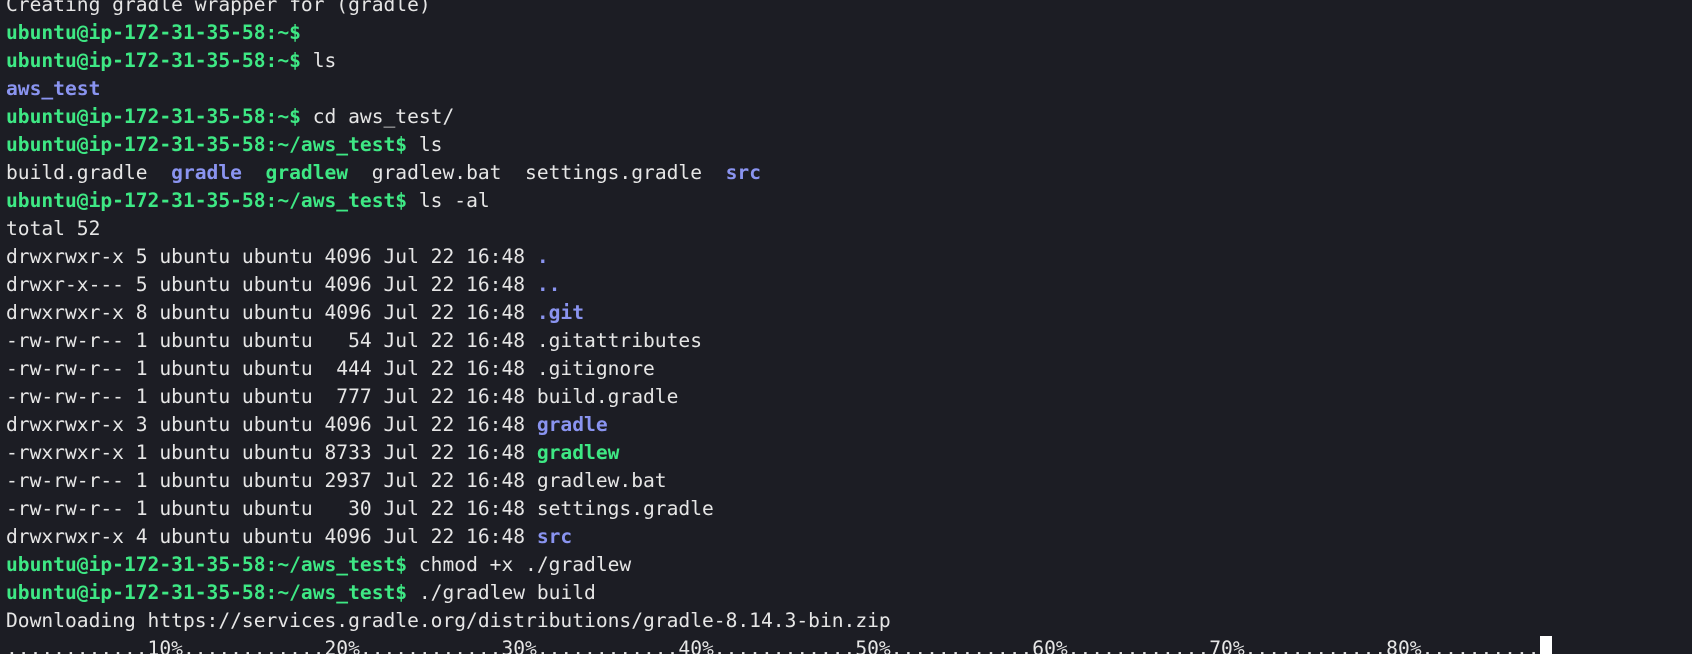 The image size is (1692, 654). I want to click on file-name: gradlew.bat, so click(601, 480).